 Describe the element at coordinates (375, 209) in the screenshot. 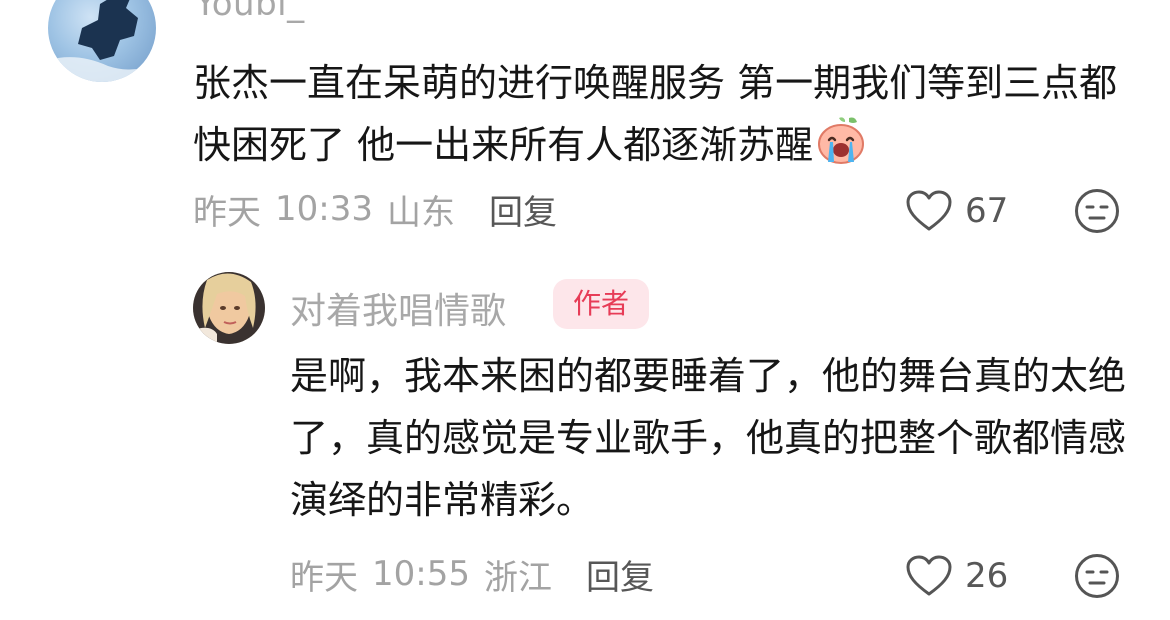

I see `comment-meta: 昨天 10:33 山东 回复` at that location.